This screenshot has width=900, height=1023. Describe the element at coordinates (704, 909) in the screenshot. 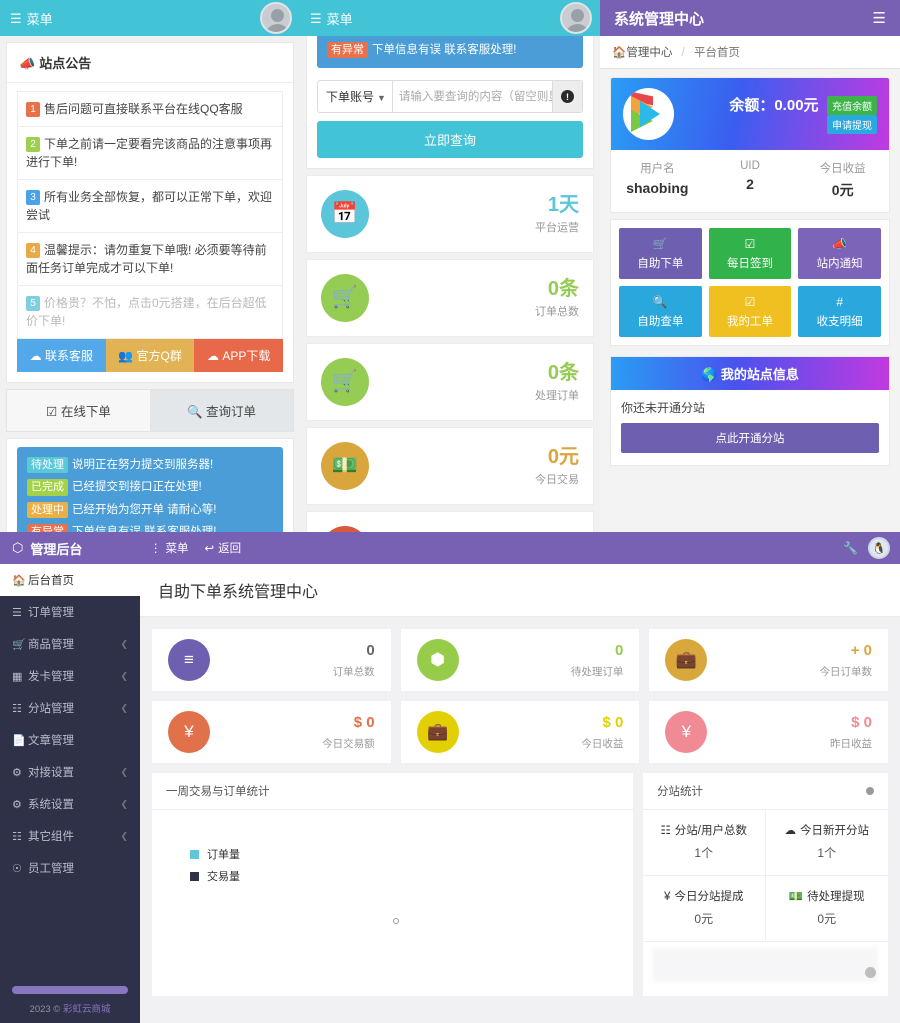

I see `substation-stat-commission: ¥ 今日分站提成 0元` at that location.